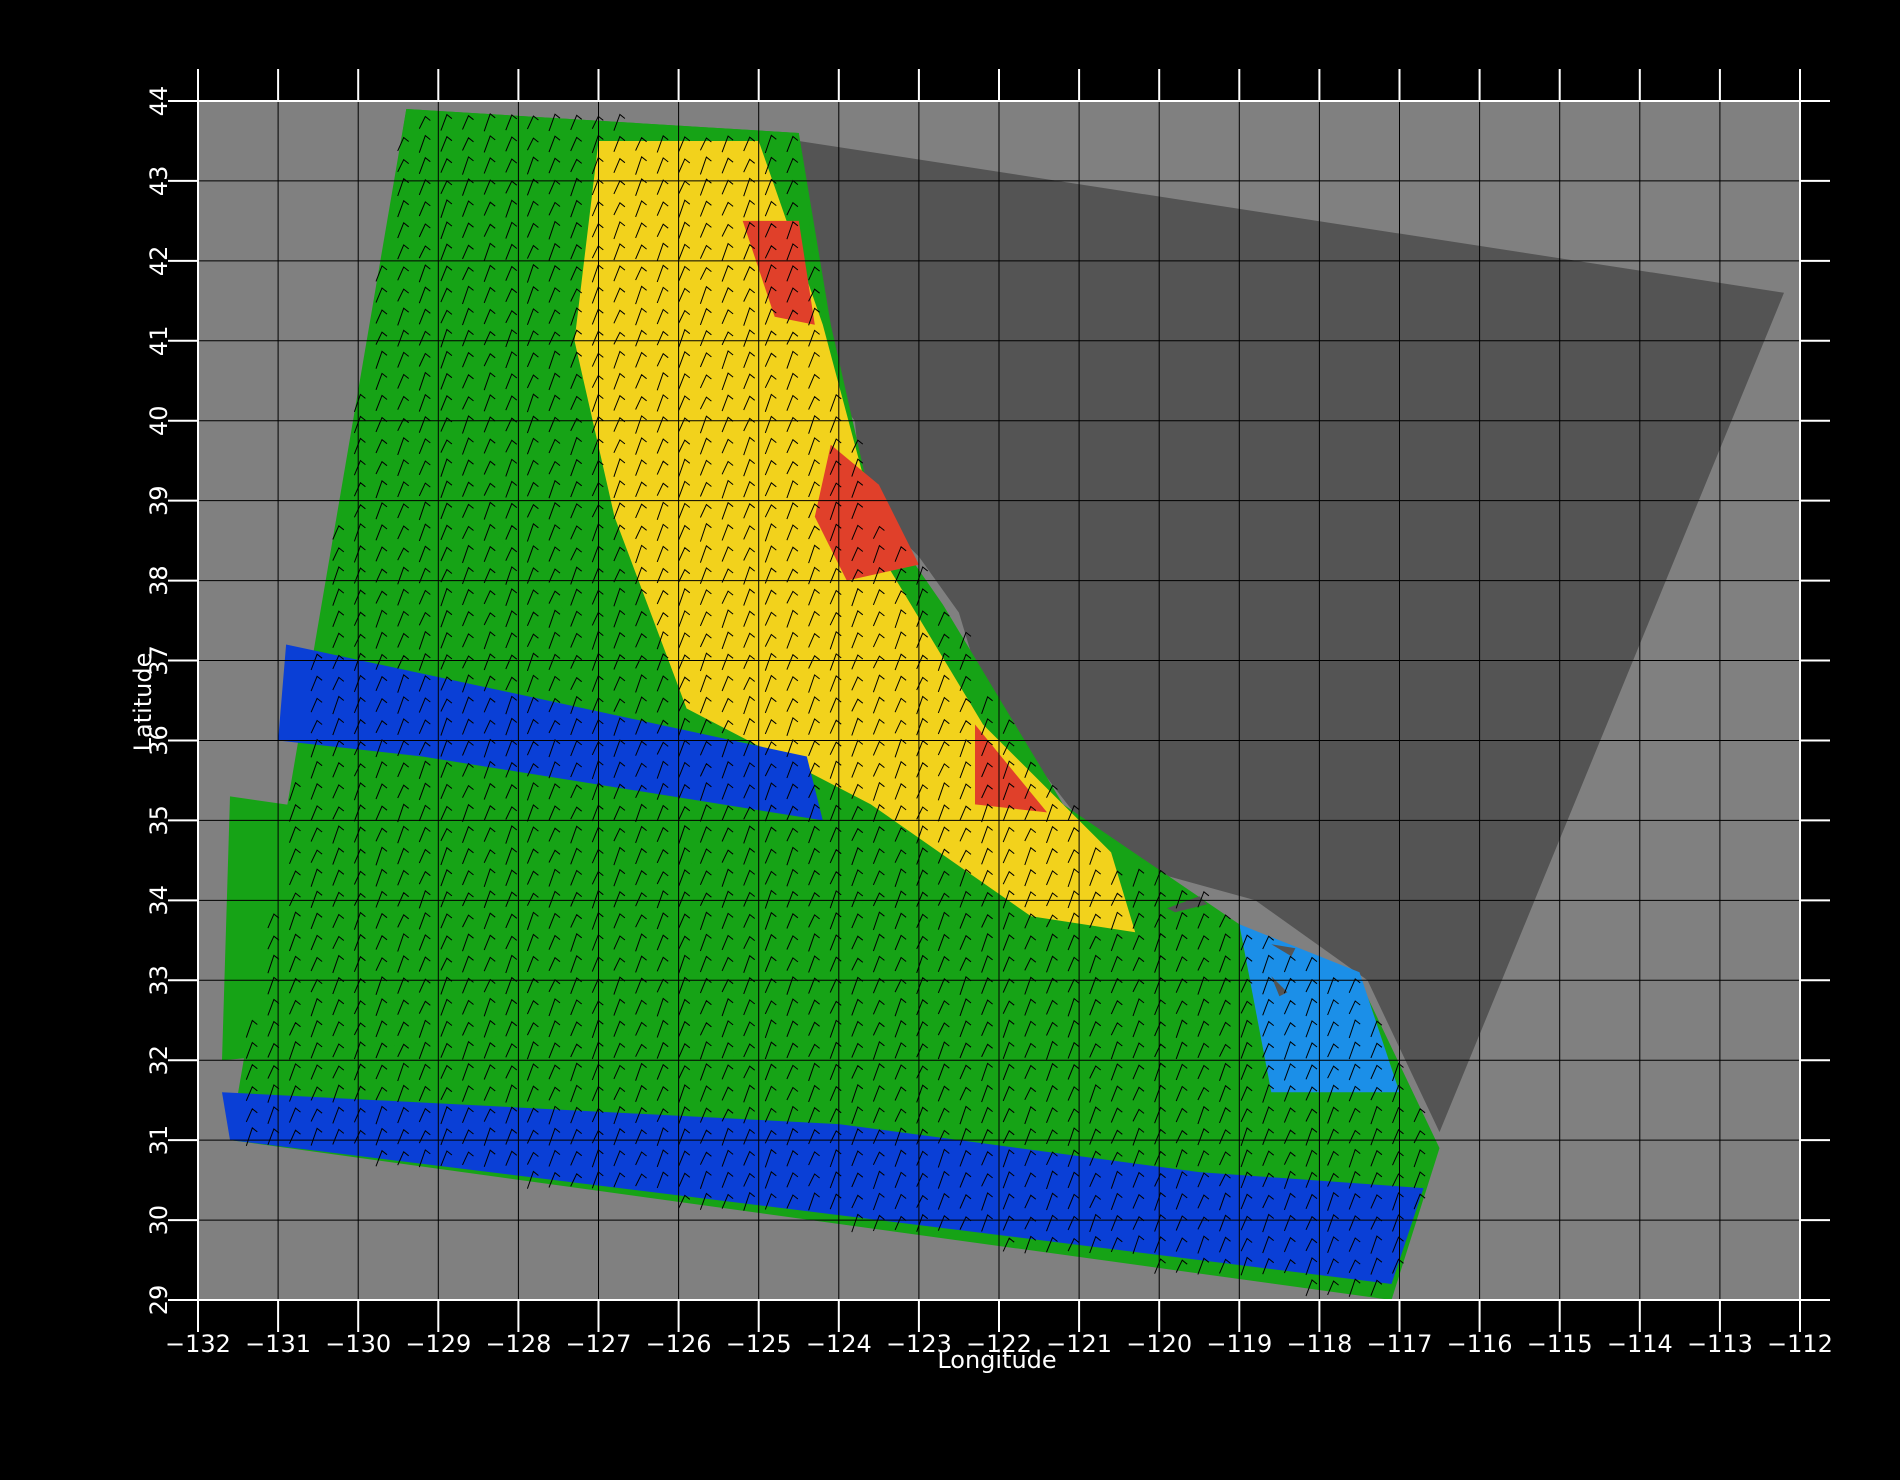  I want to click on x-tick-label: −129, so click(438, 1344).